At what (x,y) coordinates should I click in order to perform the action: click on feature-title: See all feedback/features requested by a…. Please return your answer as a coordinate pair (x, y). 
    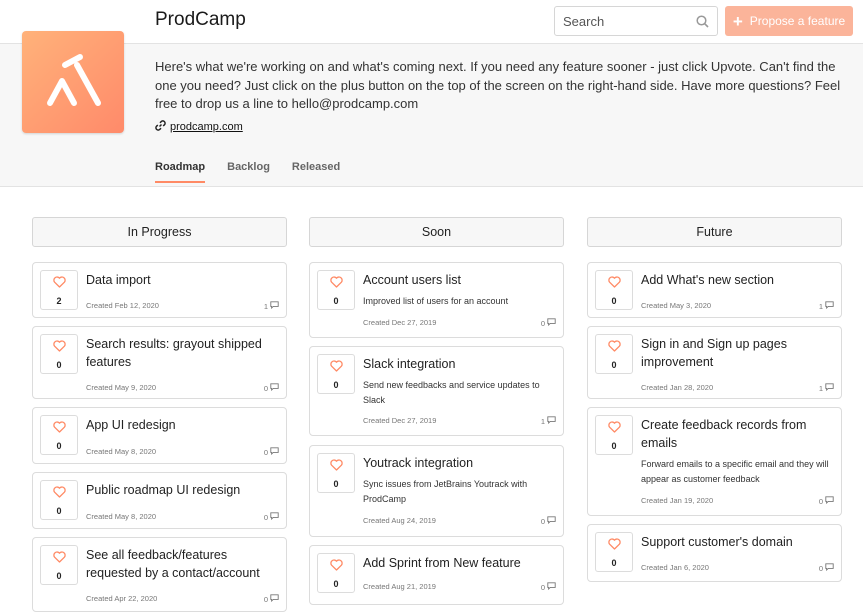
    Looking at the image, I should click on (183, 564).